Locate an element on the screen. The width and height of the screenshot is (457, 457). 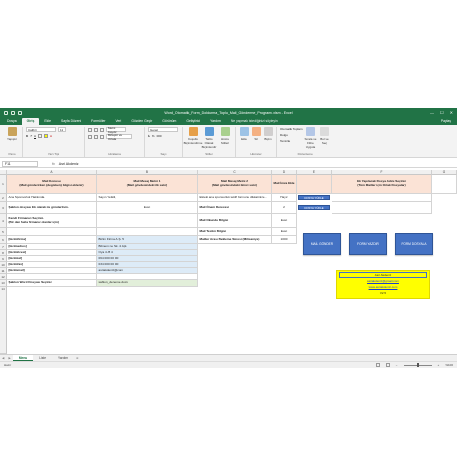
maximize-button: ☐ is located at coordinates (442, 112).